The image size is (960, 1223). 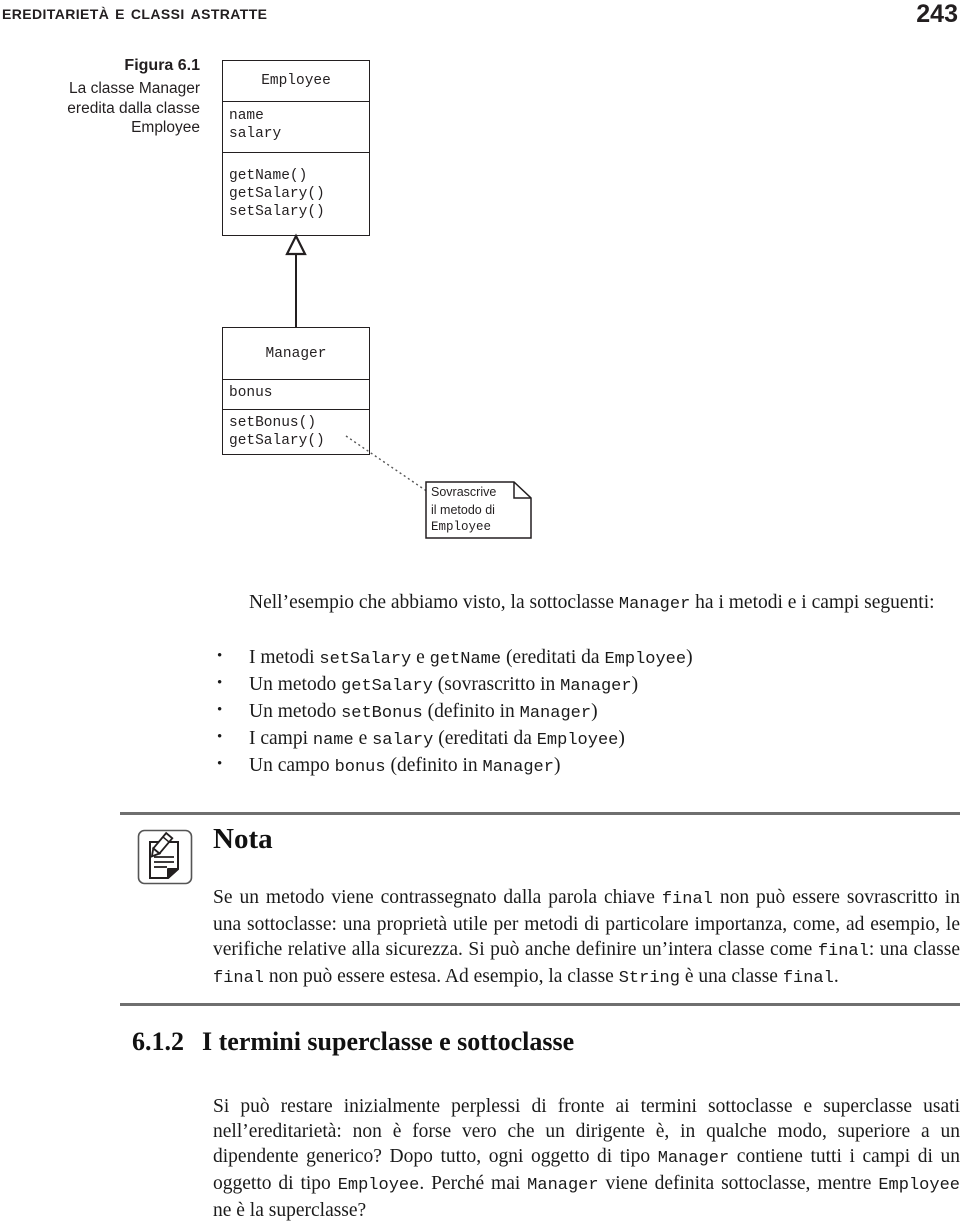 What do you see at coordinates (388, 1041) in the screenshot?
I see `section-title: I termini superclasse e sottoclasse` at bounding box center [388, 1041].